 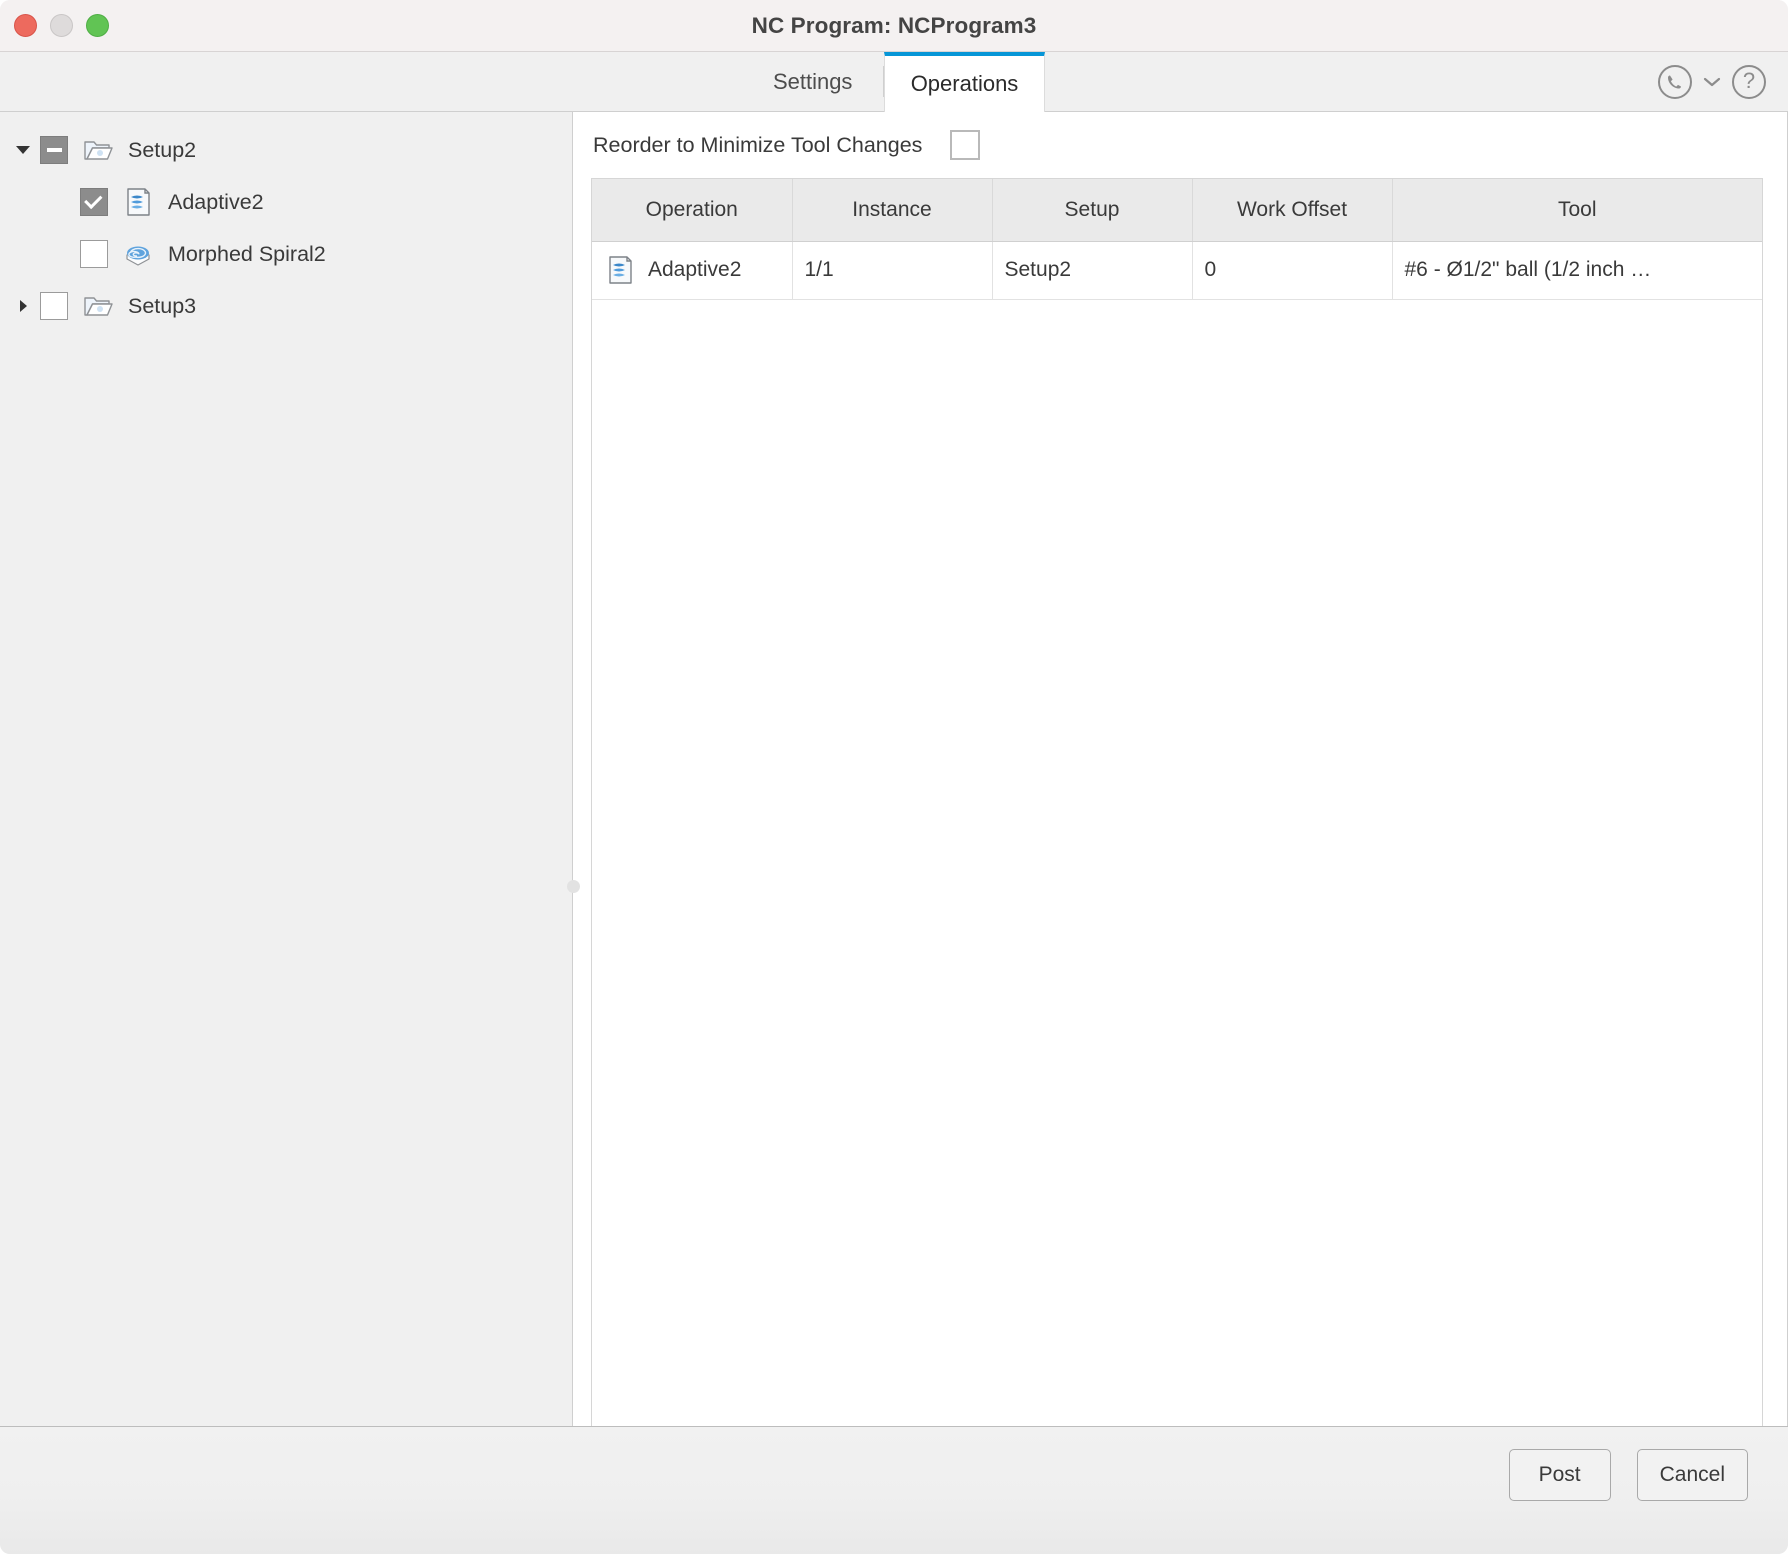 What do you see at coordinates (94, 254) in the screenshot?
I see `tree-checkbox-morphed-spiral2` at bounding box center [94, 254].